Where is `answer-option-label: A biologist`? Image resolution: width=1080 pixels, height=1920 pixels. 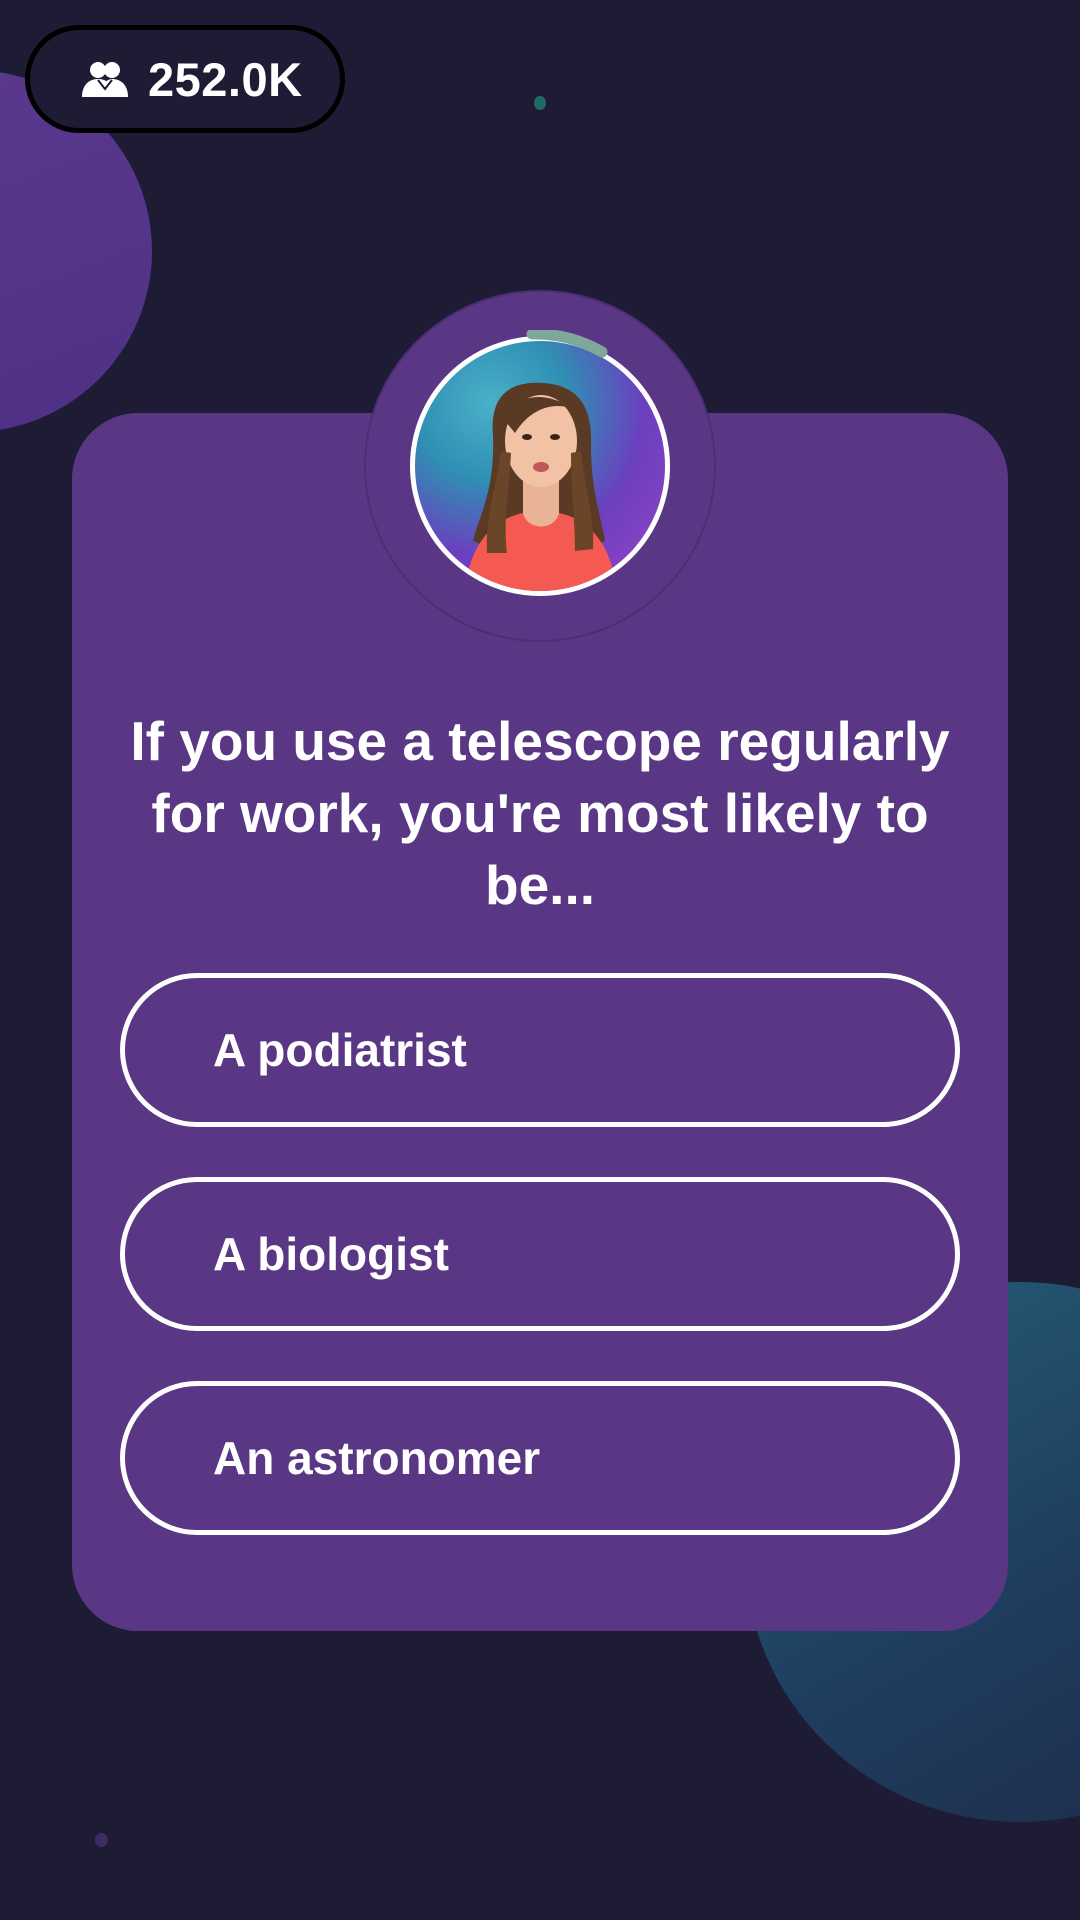
answer-option-label: A biologist is located at coordinates (331, 1254).